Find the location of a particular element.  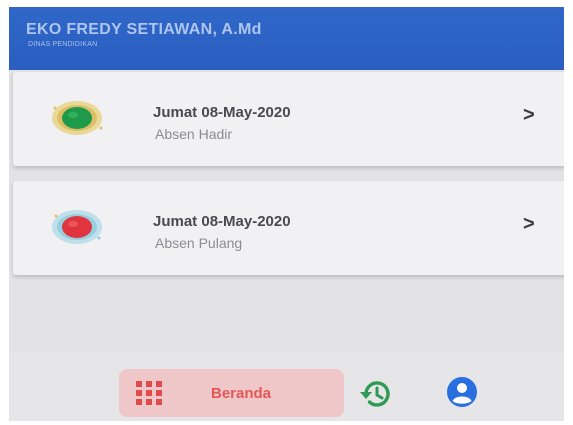

nav-home-button: Beranda is located at coordinates (231, 393).